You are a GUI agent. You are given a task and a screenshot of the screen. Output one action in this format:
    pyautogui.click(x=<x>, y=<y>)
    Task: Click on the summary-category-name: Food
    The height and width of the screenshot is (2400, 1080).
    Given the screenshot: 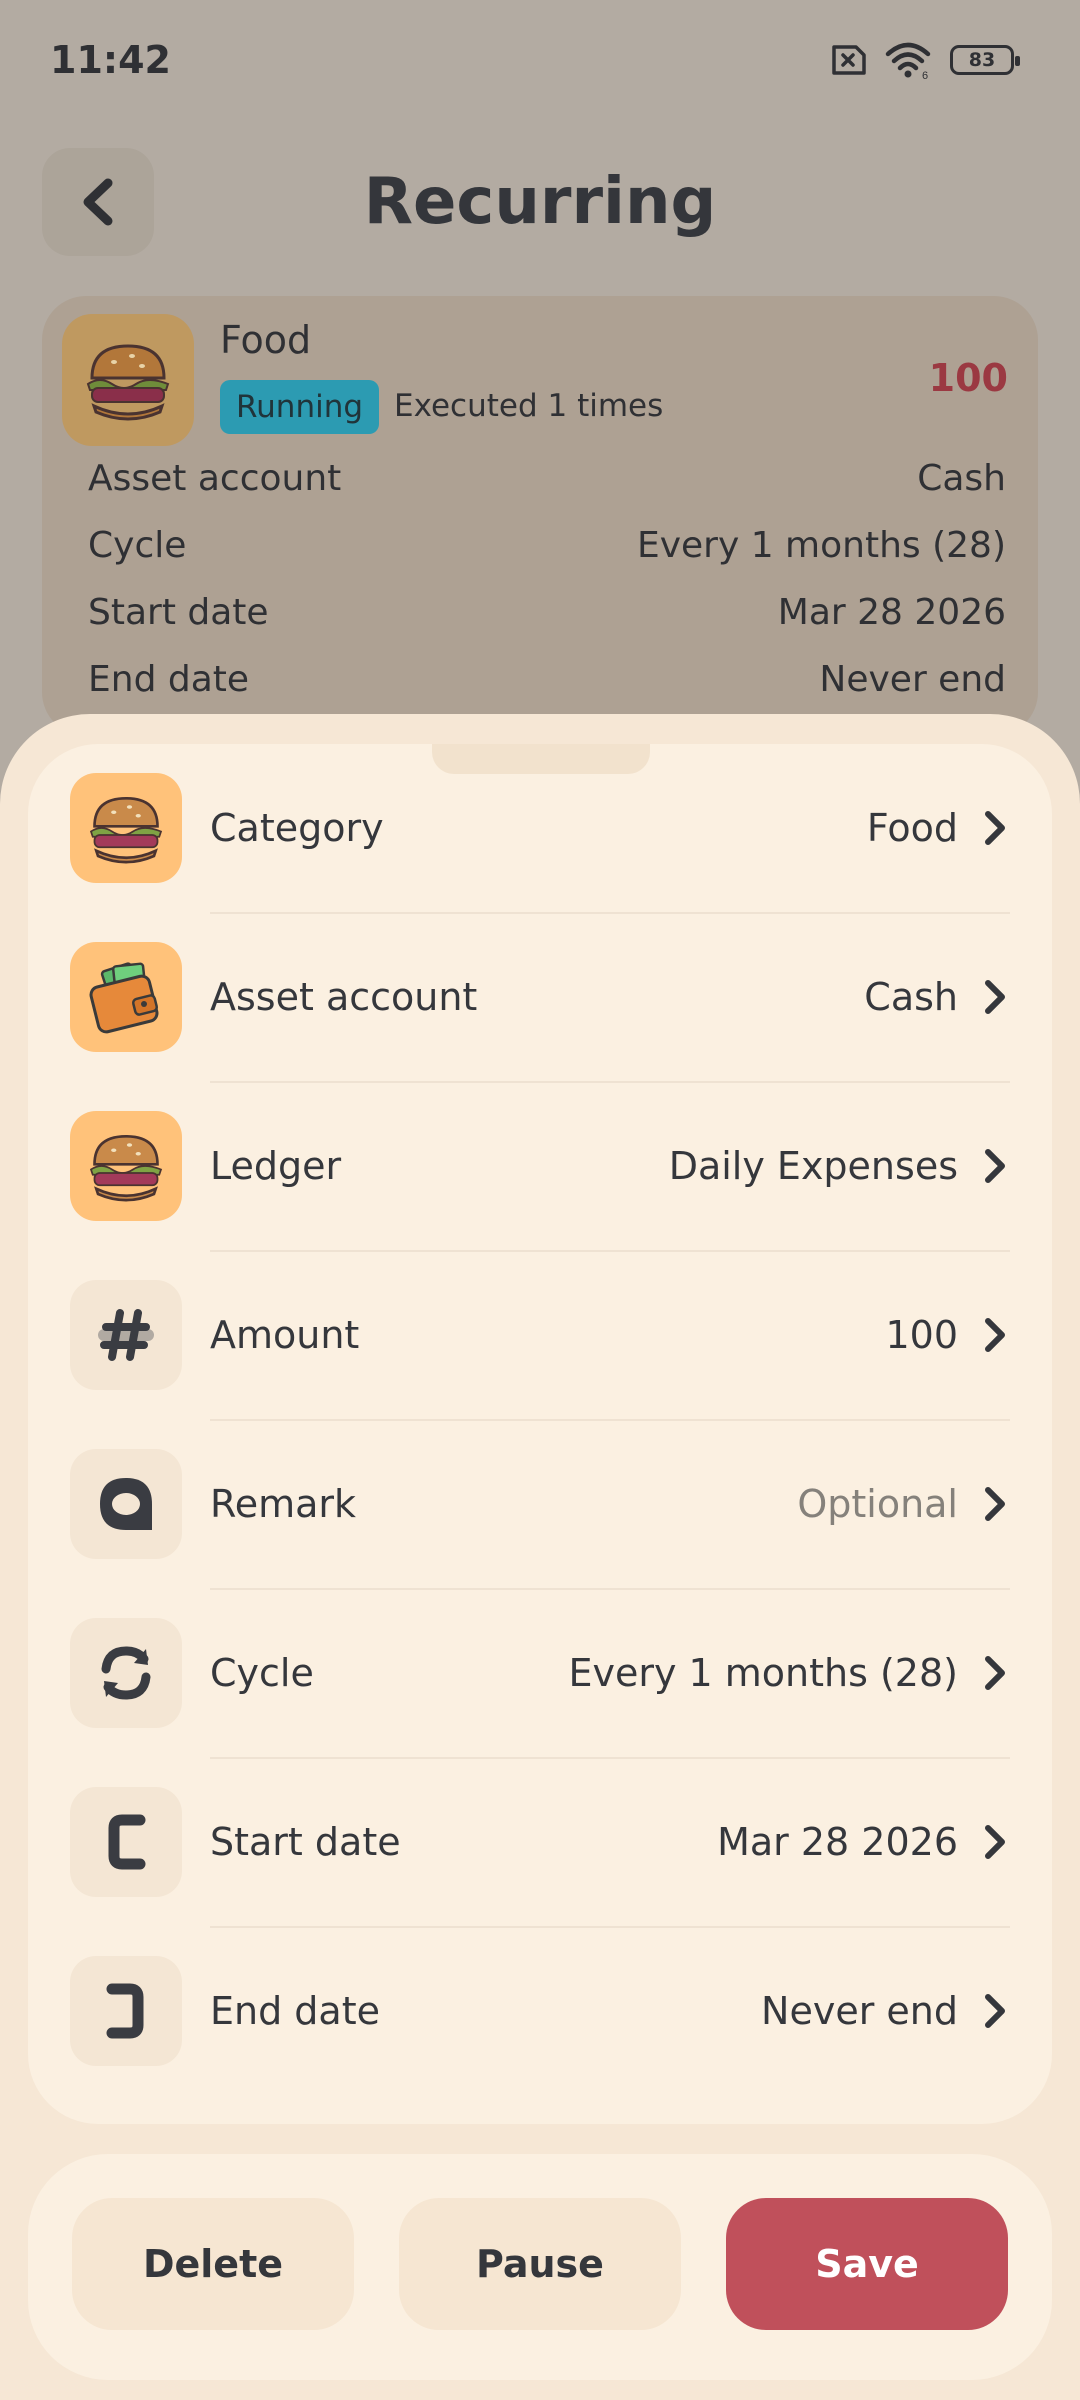 What is the action you would take?
    pyautogui.click(x=266, y=340)
    